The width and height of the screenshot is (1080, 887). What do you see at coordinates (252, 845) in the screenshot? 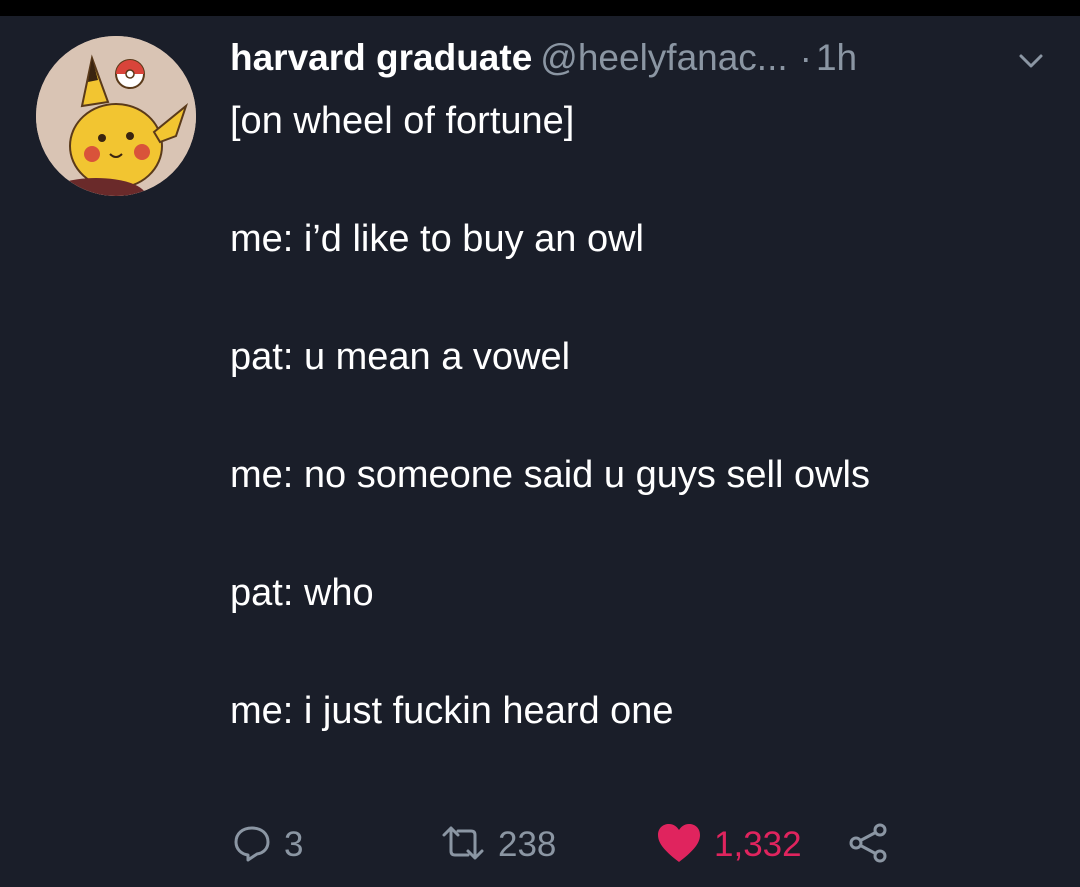
I see `reply-icon` at bounding box center [252, 845].